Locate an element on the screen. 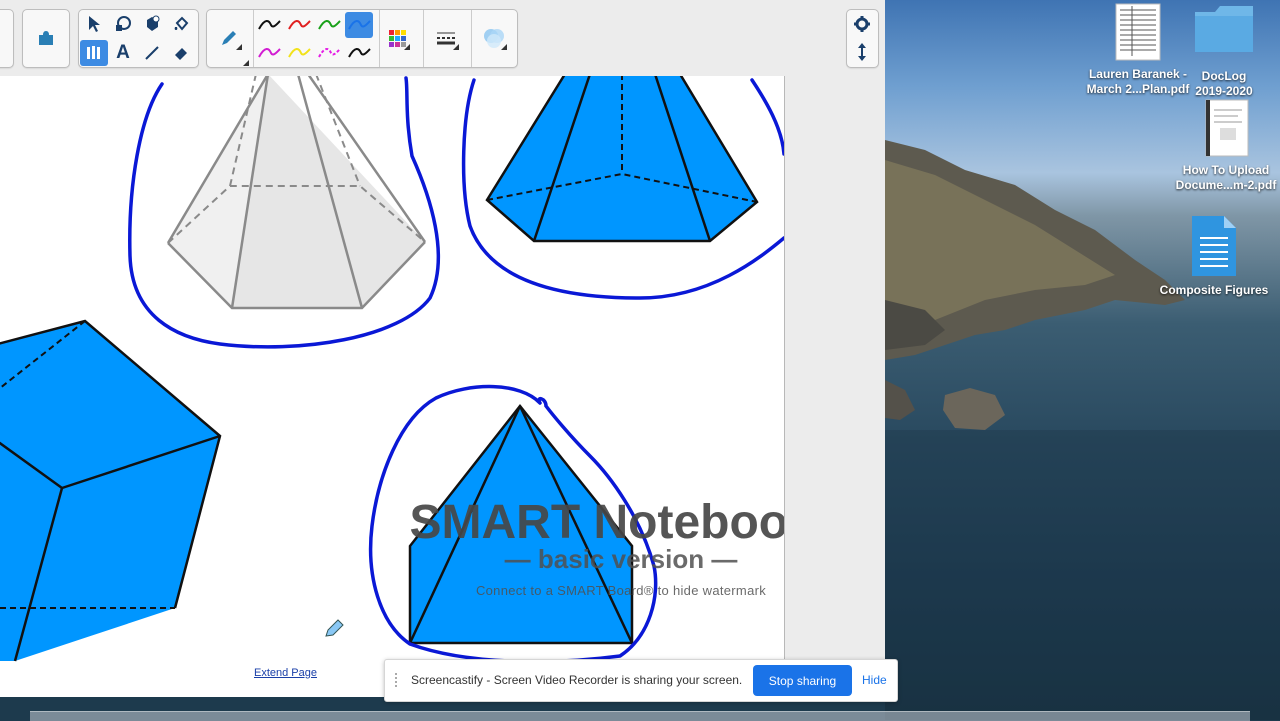 The width and height of the screenshot is (1280, 721). paint-bucket-icon is located at coordinates (181, 24).